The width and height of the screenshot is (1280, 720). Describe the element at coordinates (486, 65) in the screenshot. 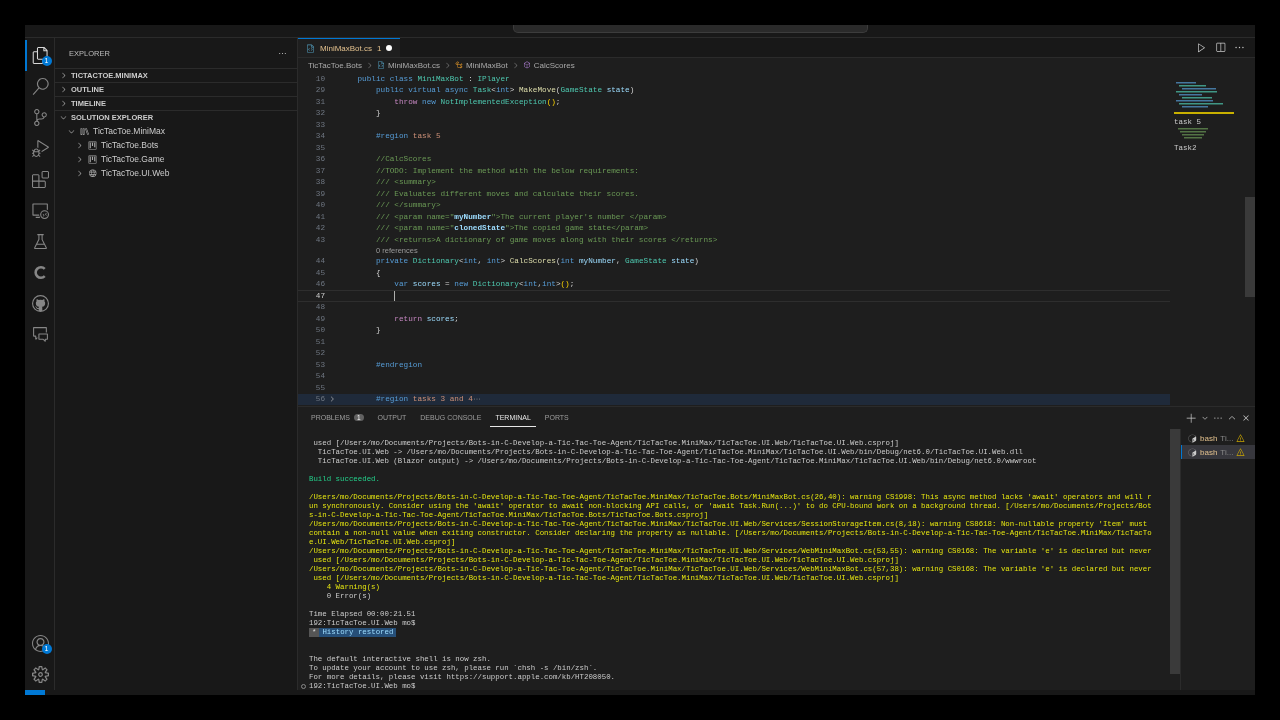

I see `breadcrumb-item: MiniMaxBot` at that location.